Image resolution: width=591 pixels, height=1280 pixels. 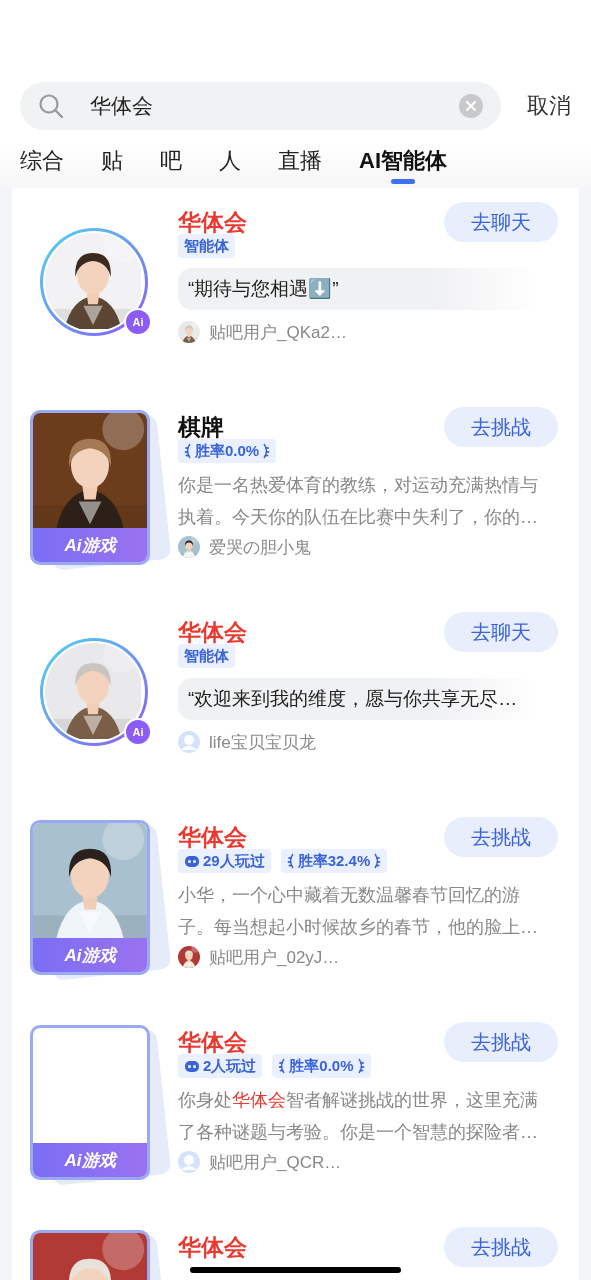 I want to click on cancel-button: 取消, so click(x=549, y=106).